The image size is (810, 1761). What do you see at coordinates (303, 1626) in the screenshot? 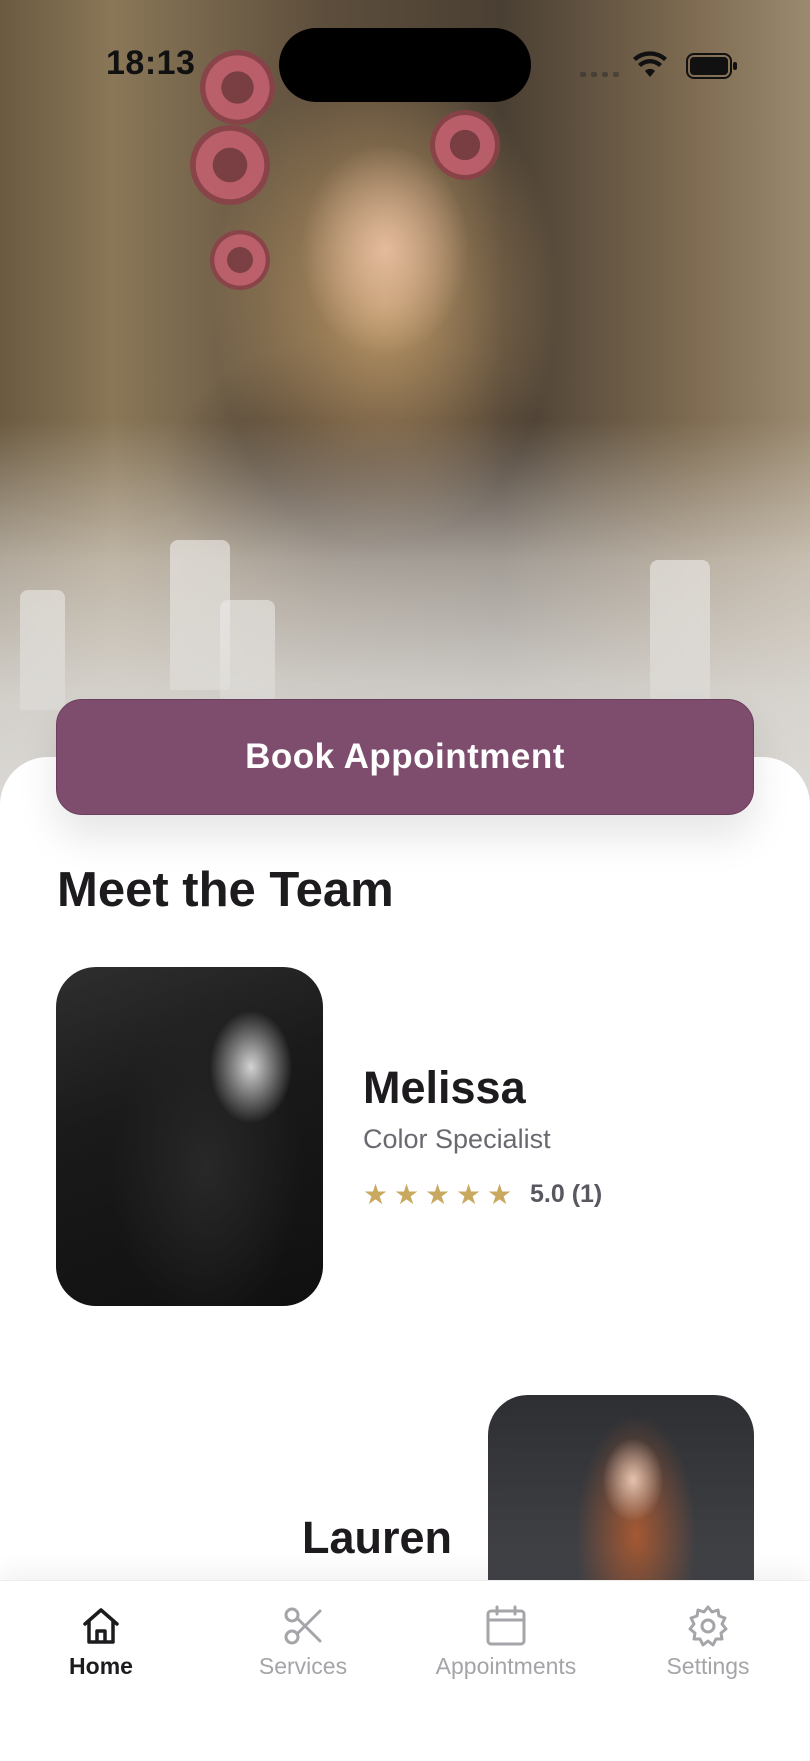
I see `scissors-icon` at bounding box center [303, 1626].